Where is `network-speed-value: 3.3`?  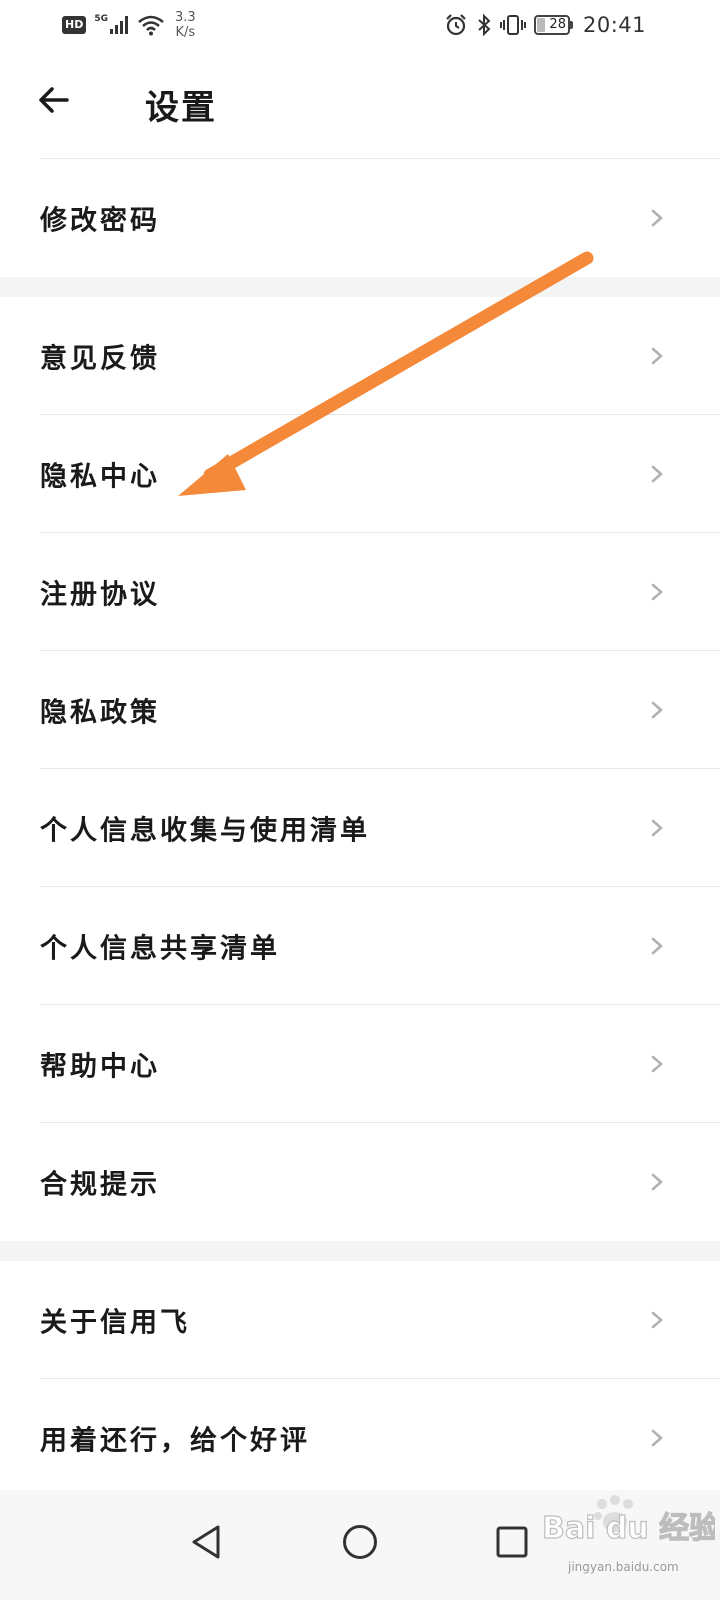
network-speed-value: 3.3 is located at coordinates (185, 17).